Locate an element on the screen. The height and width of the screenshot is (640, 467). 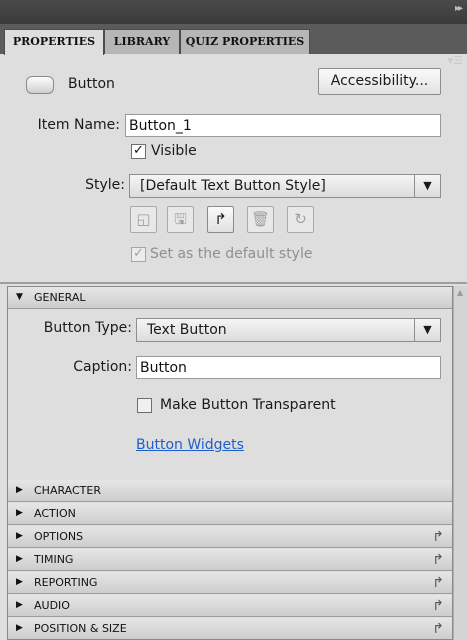
expanded-triangle-icon: ▼ is located at coordinates (19, 297).